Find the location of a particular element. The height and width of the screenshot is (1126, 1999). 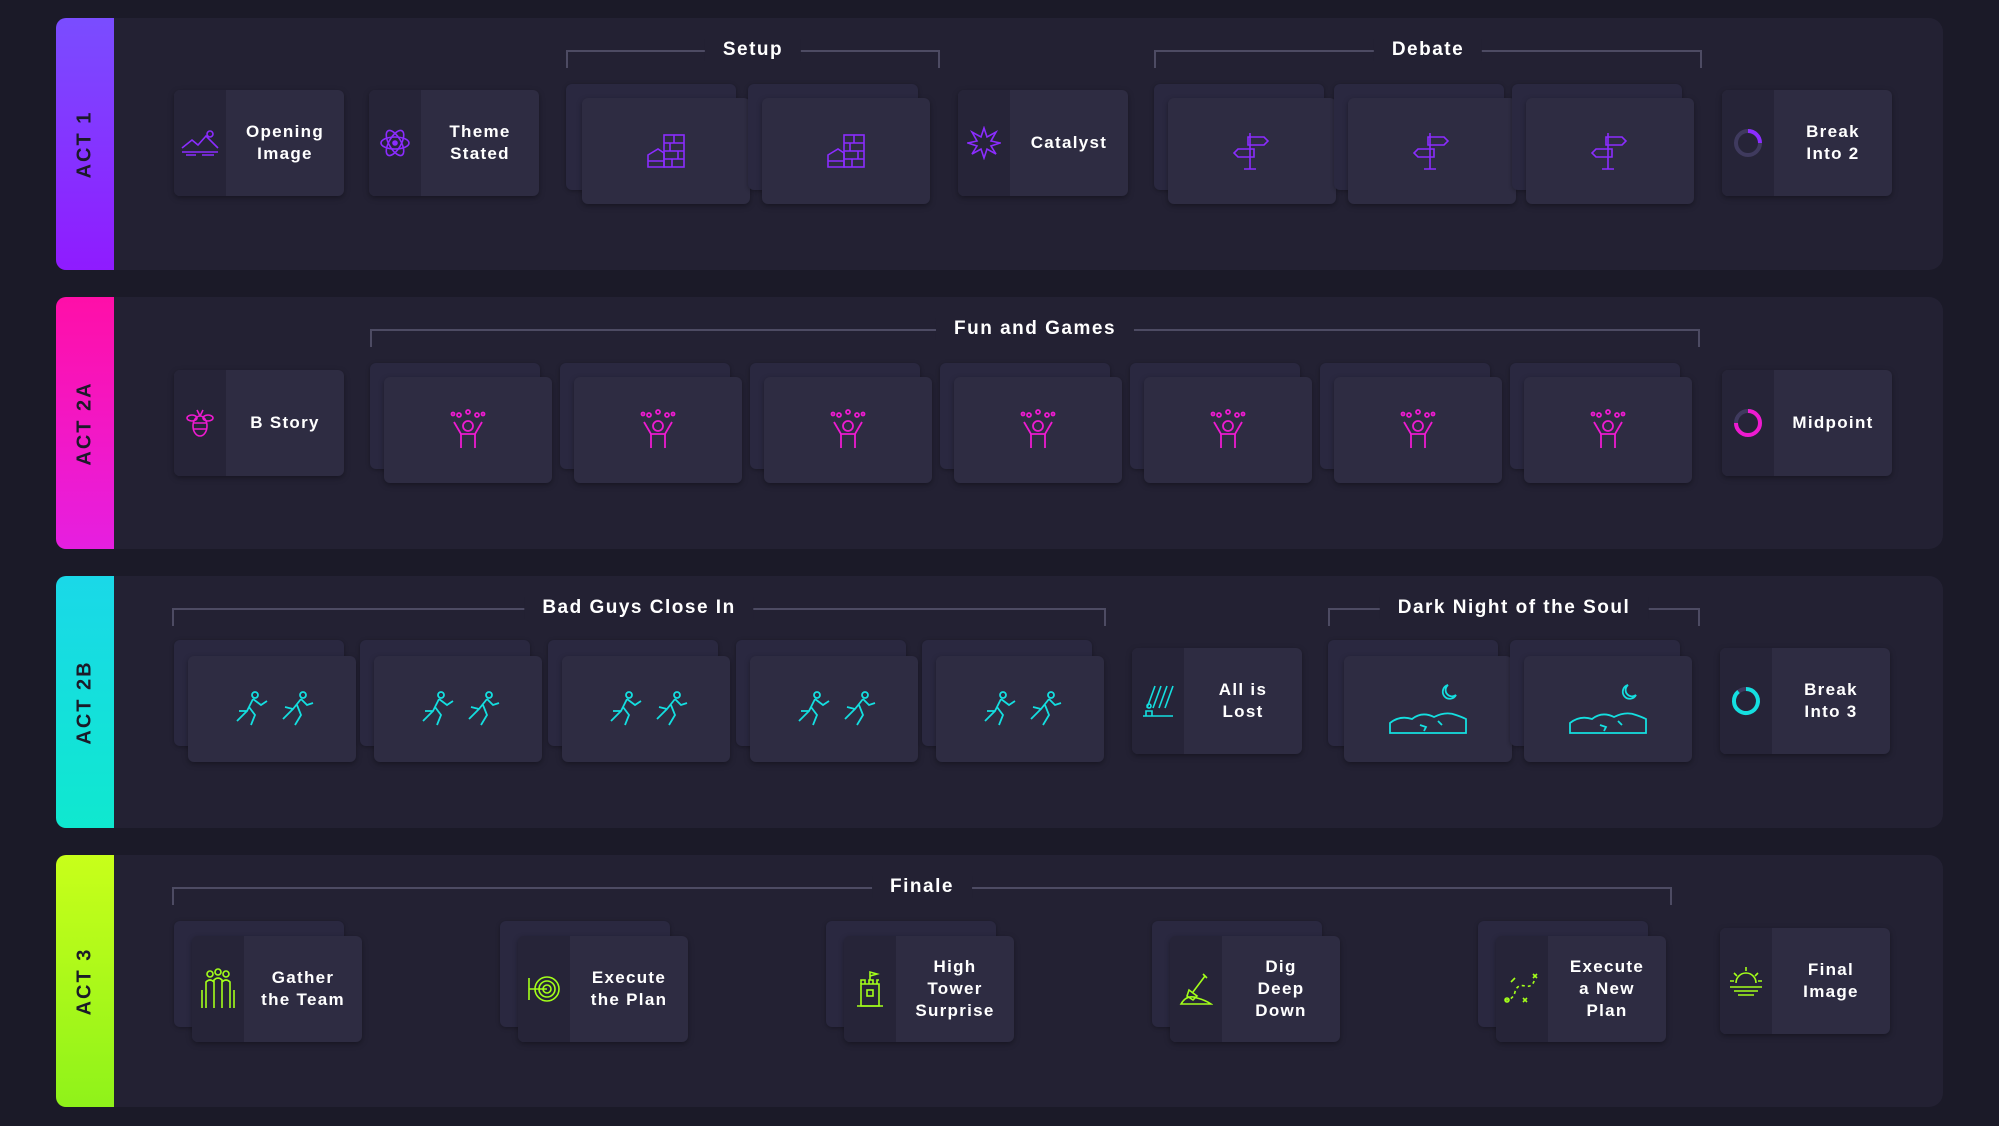

beat-final-image: Final Image is located at coordinates (1805, 981).